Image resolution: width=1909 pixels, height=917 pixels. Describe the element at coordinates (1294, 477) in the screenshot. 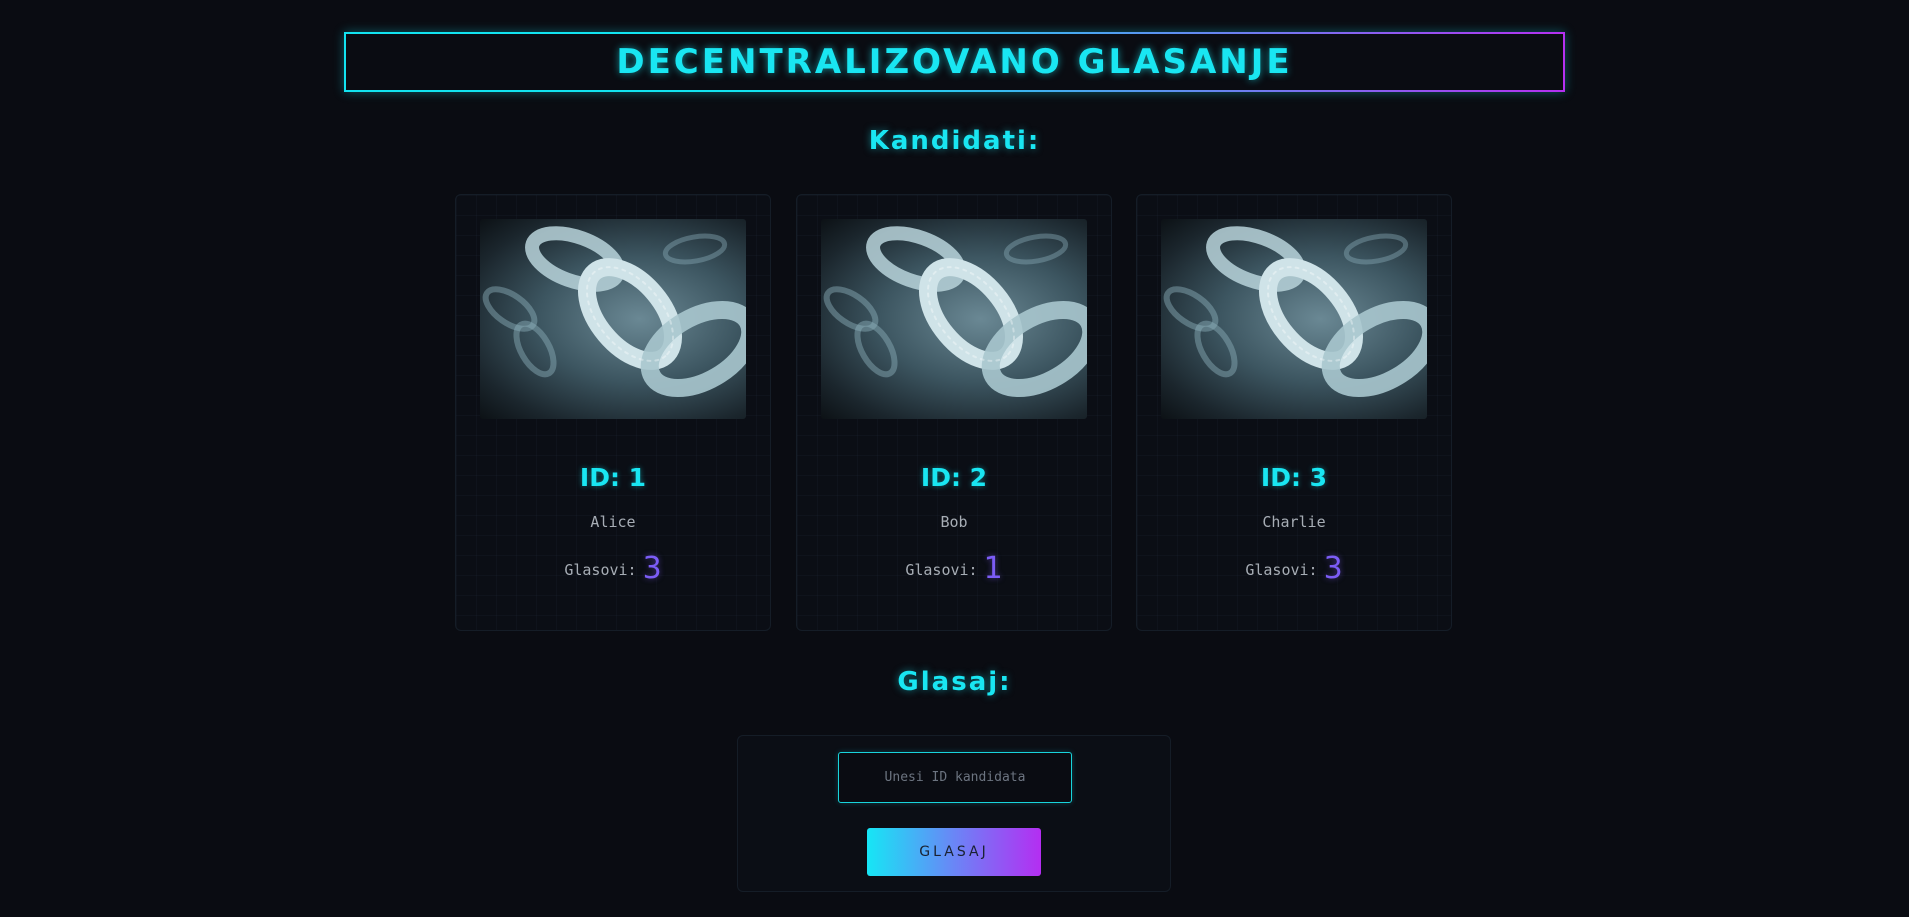

I see `candidate-id: ID: 3` at that location.